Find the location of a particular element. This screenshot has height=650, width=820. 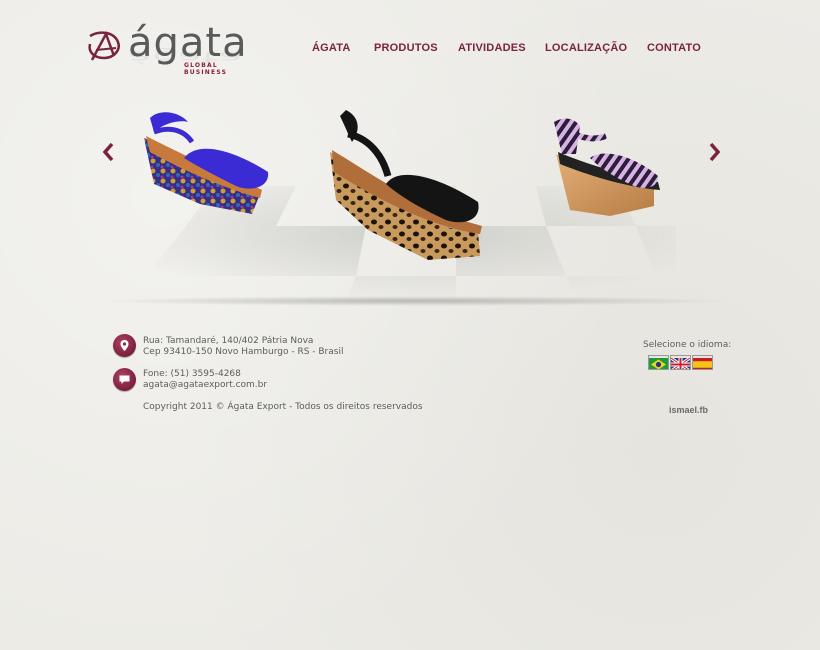

speech-bubble-icon is located at coordinates (124, 379).